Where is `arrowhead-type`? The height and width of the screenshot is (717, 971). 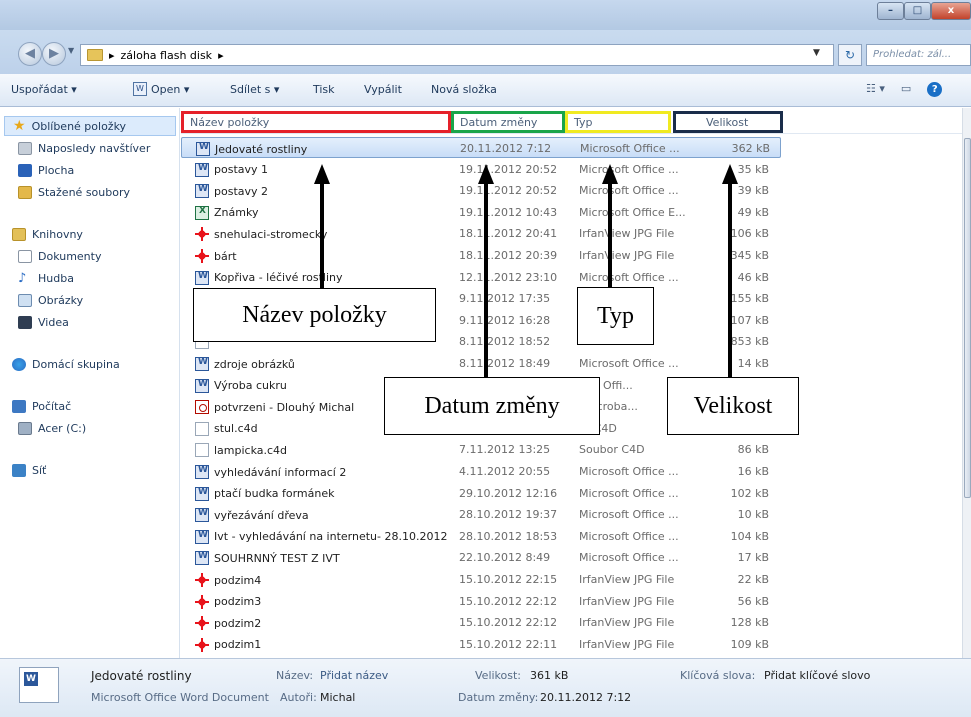 arrowhead-type is located at coordinates (610, 174).